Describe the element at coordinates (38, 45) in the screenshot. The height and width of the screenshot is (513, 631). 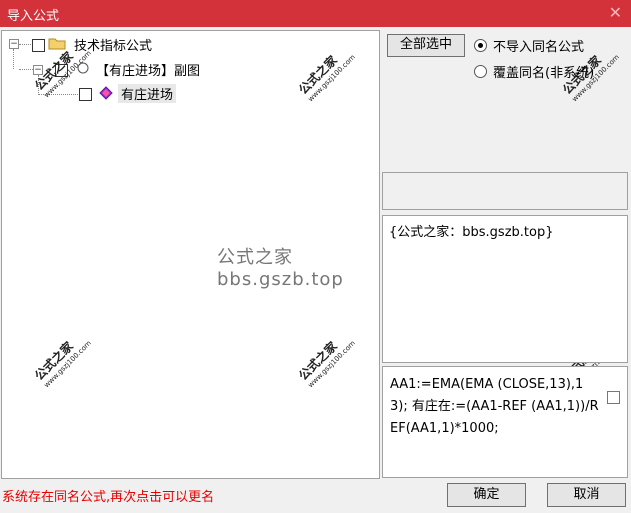
I see `root-checkbox` at that location.